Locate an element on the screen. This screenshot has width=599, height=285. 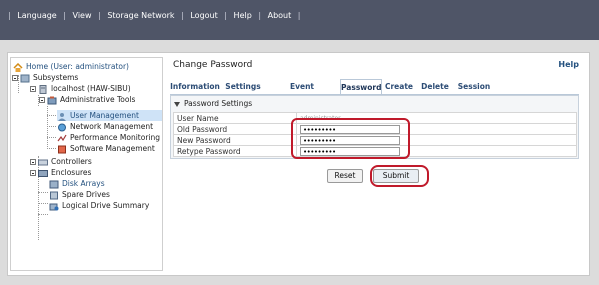
controller-icon is located at coordinates (43, 162).